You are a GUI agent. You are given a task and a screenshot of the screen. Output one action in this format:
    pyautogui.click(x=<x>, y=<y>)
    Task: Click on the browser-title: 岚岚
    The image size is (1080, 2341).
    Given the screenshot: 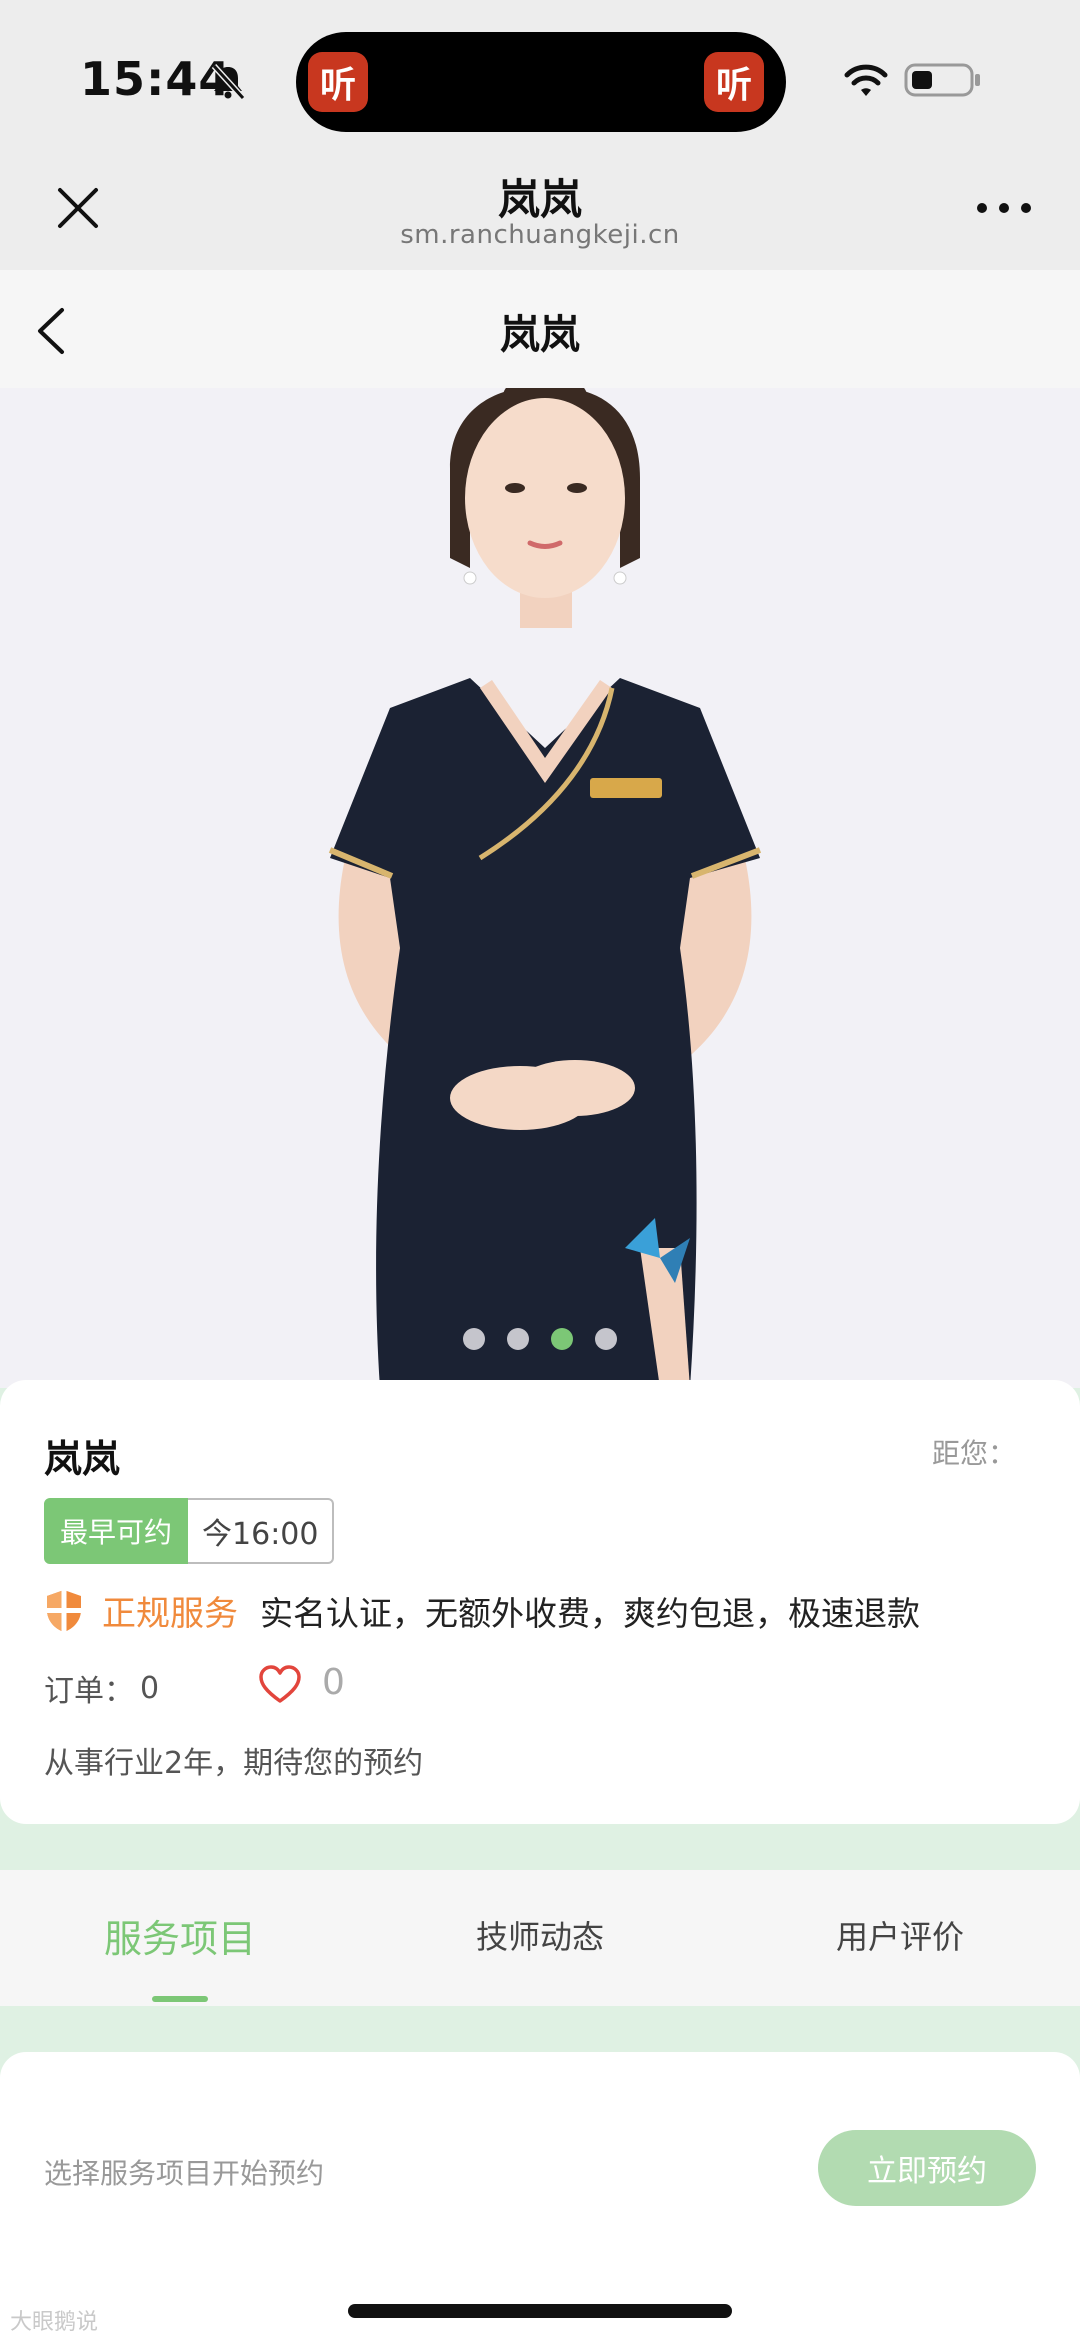 What is the action you would take?
    pyautogui.click(x=539, y=199)
    